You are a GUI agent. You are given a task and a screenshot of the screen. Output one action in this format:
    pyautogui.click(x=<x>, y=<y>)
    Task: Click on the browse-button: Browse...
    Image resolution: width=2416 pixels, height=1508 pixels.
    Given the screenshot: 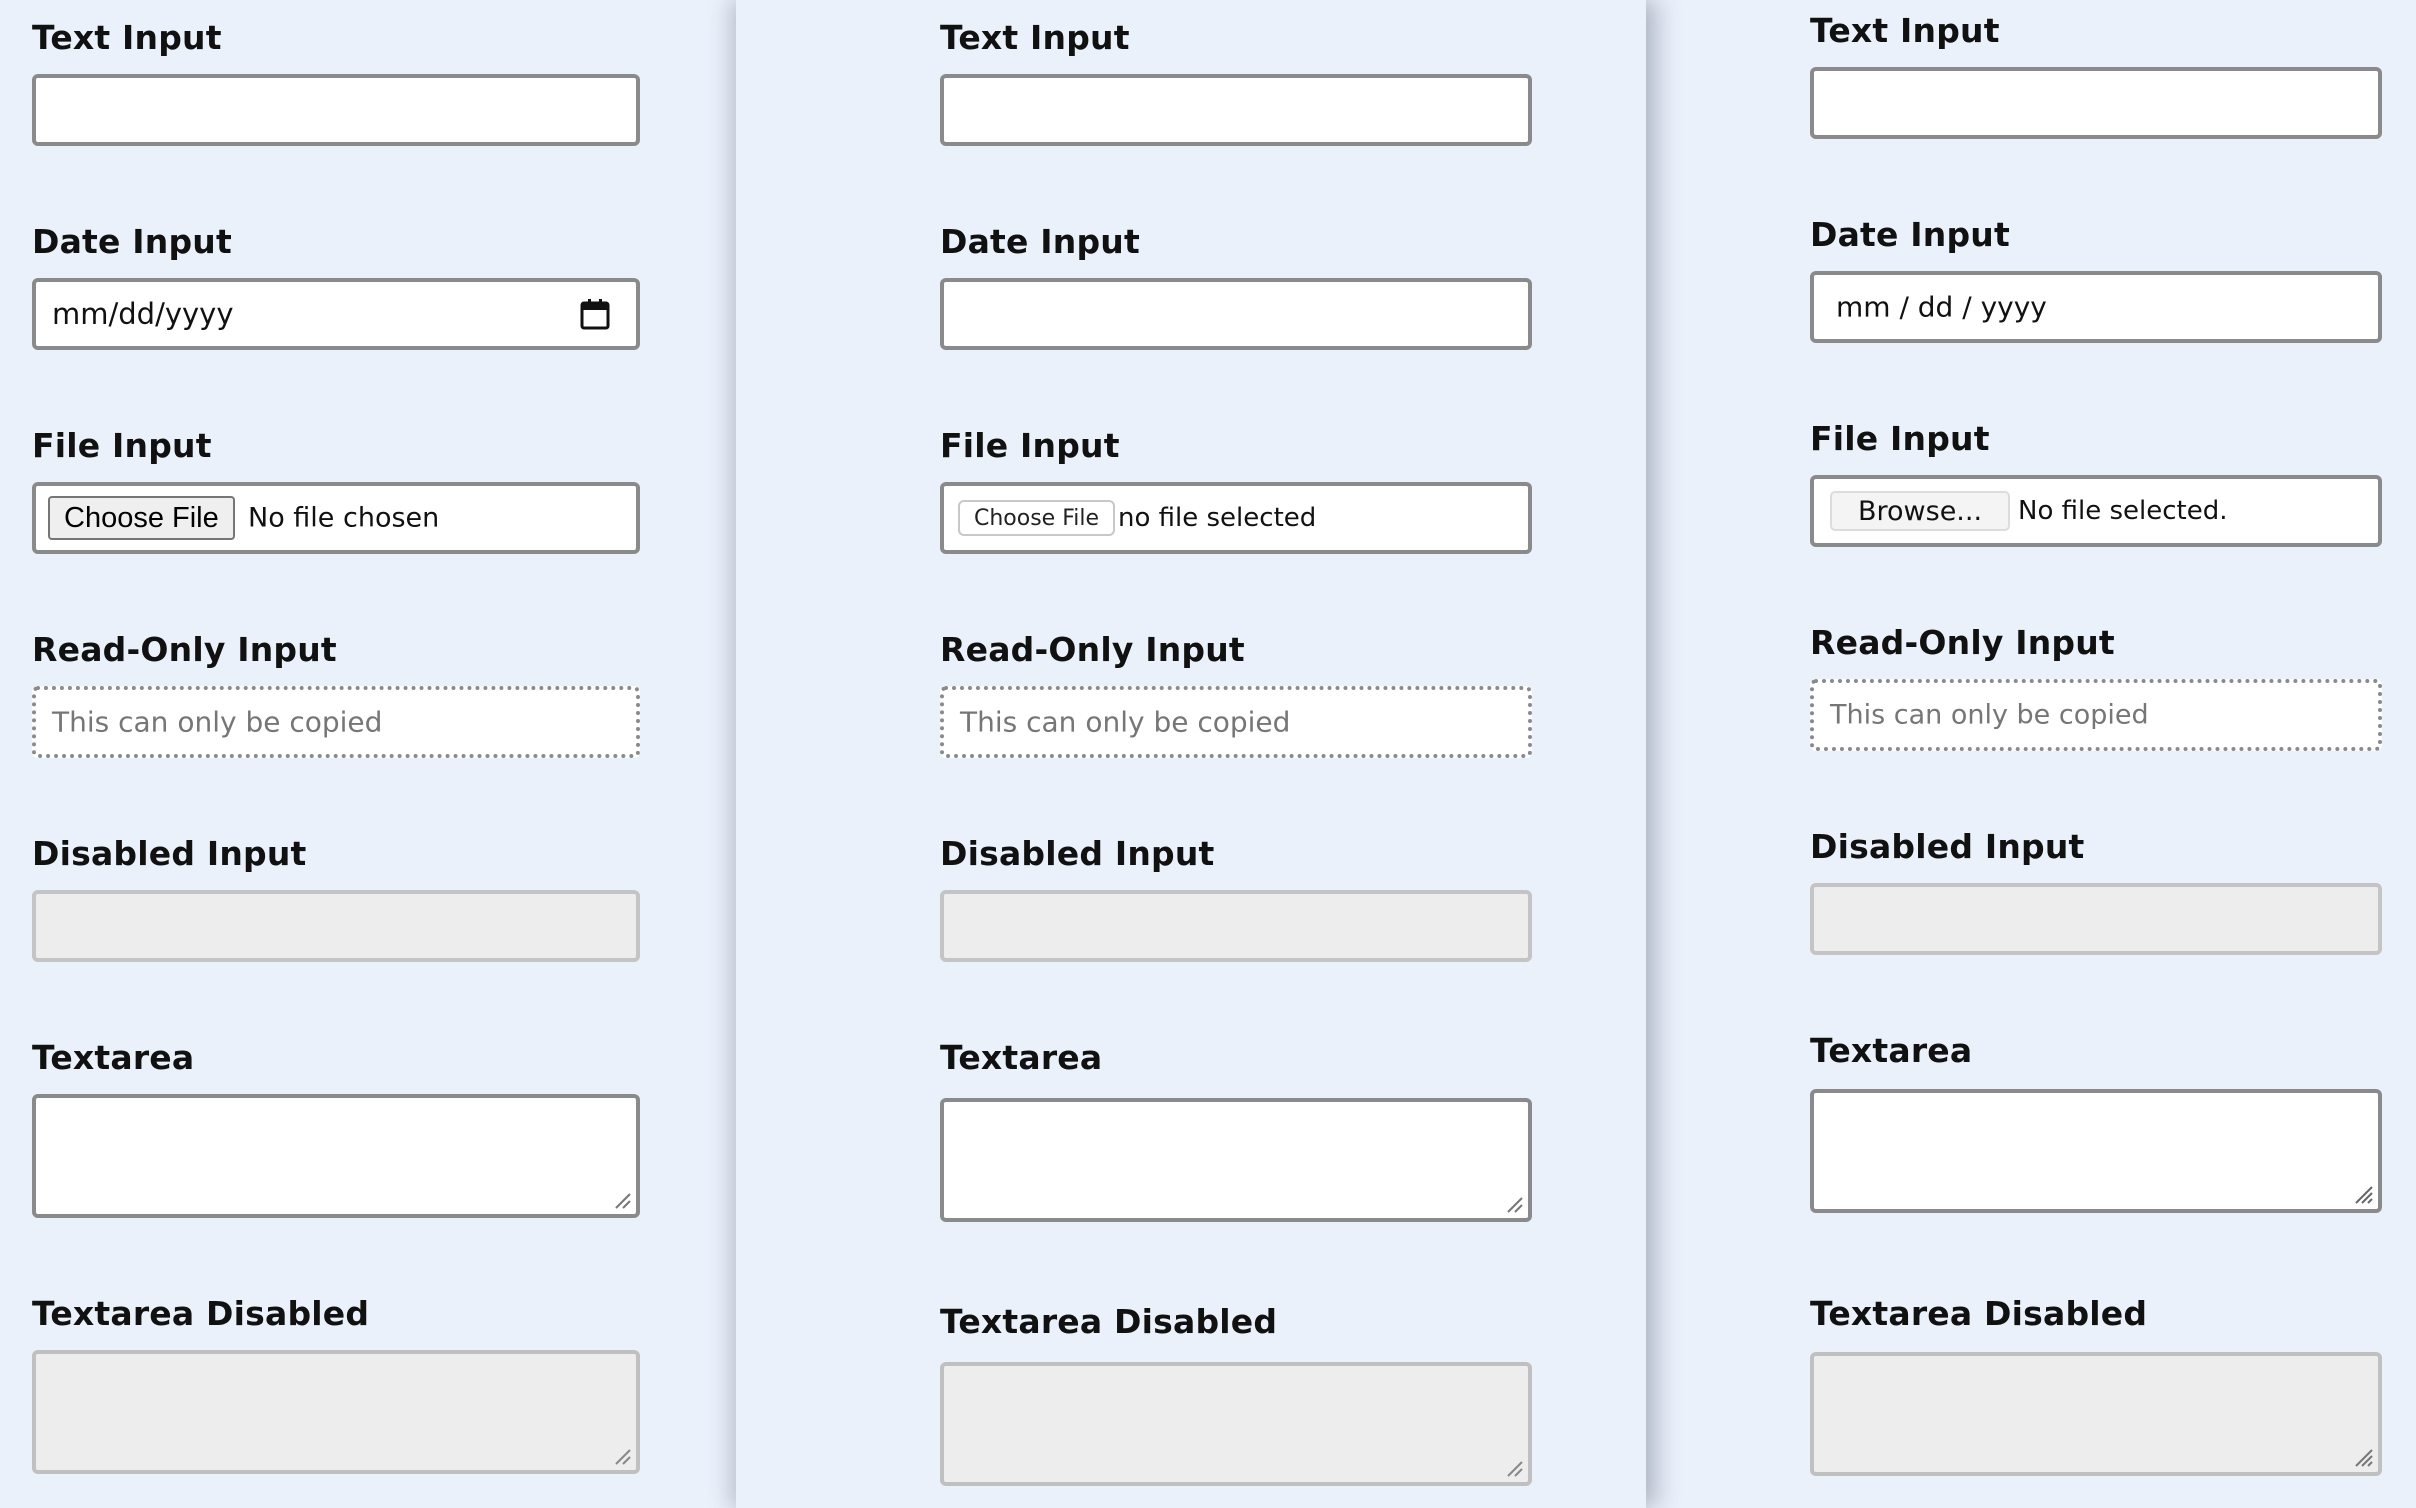 What is the action you would take?
    pyautogui.click(x=1920, y=511)
    